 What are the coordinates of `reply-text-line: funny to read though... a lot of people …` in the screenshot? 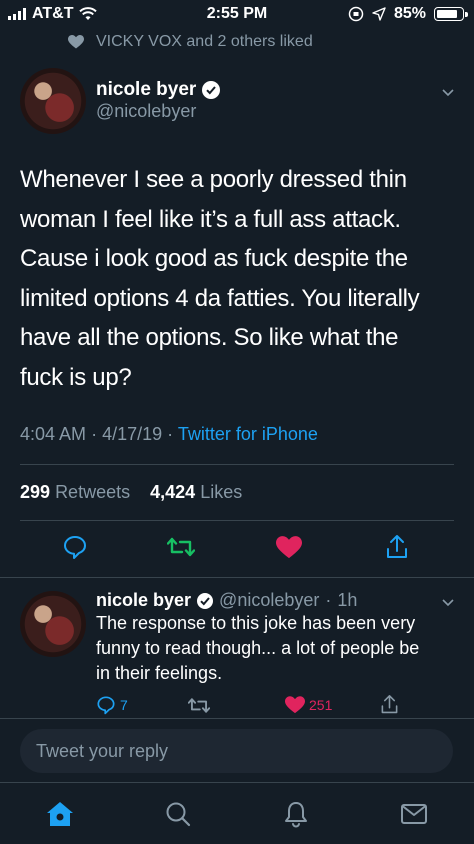 It's located at (258, 648).